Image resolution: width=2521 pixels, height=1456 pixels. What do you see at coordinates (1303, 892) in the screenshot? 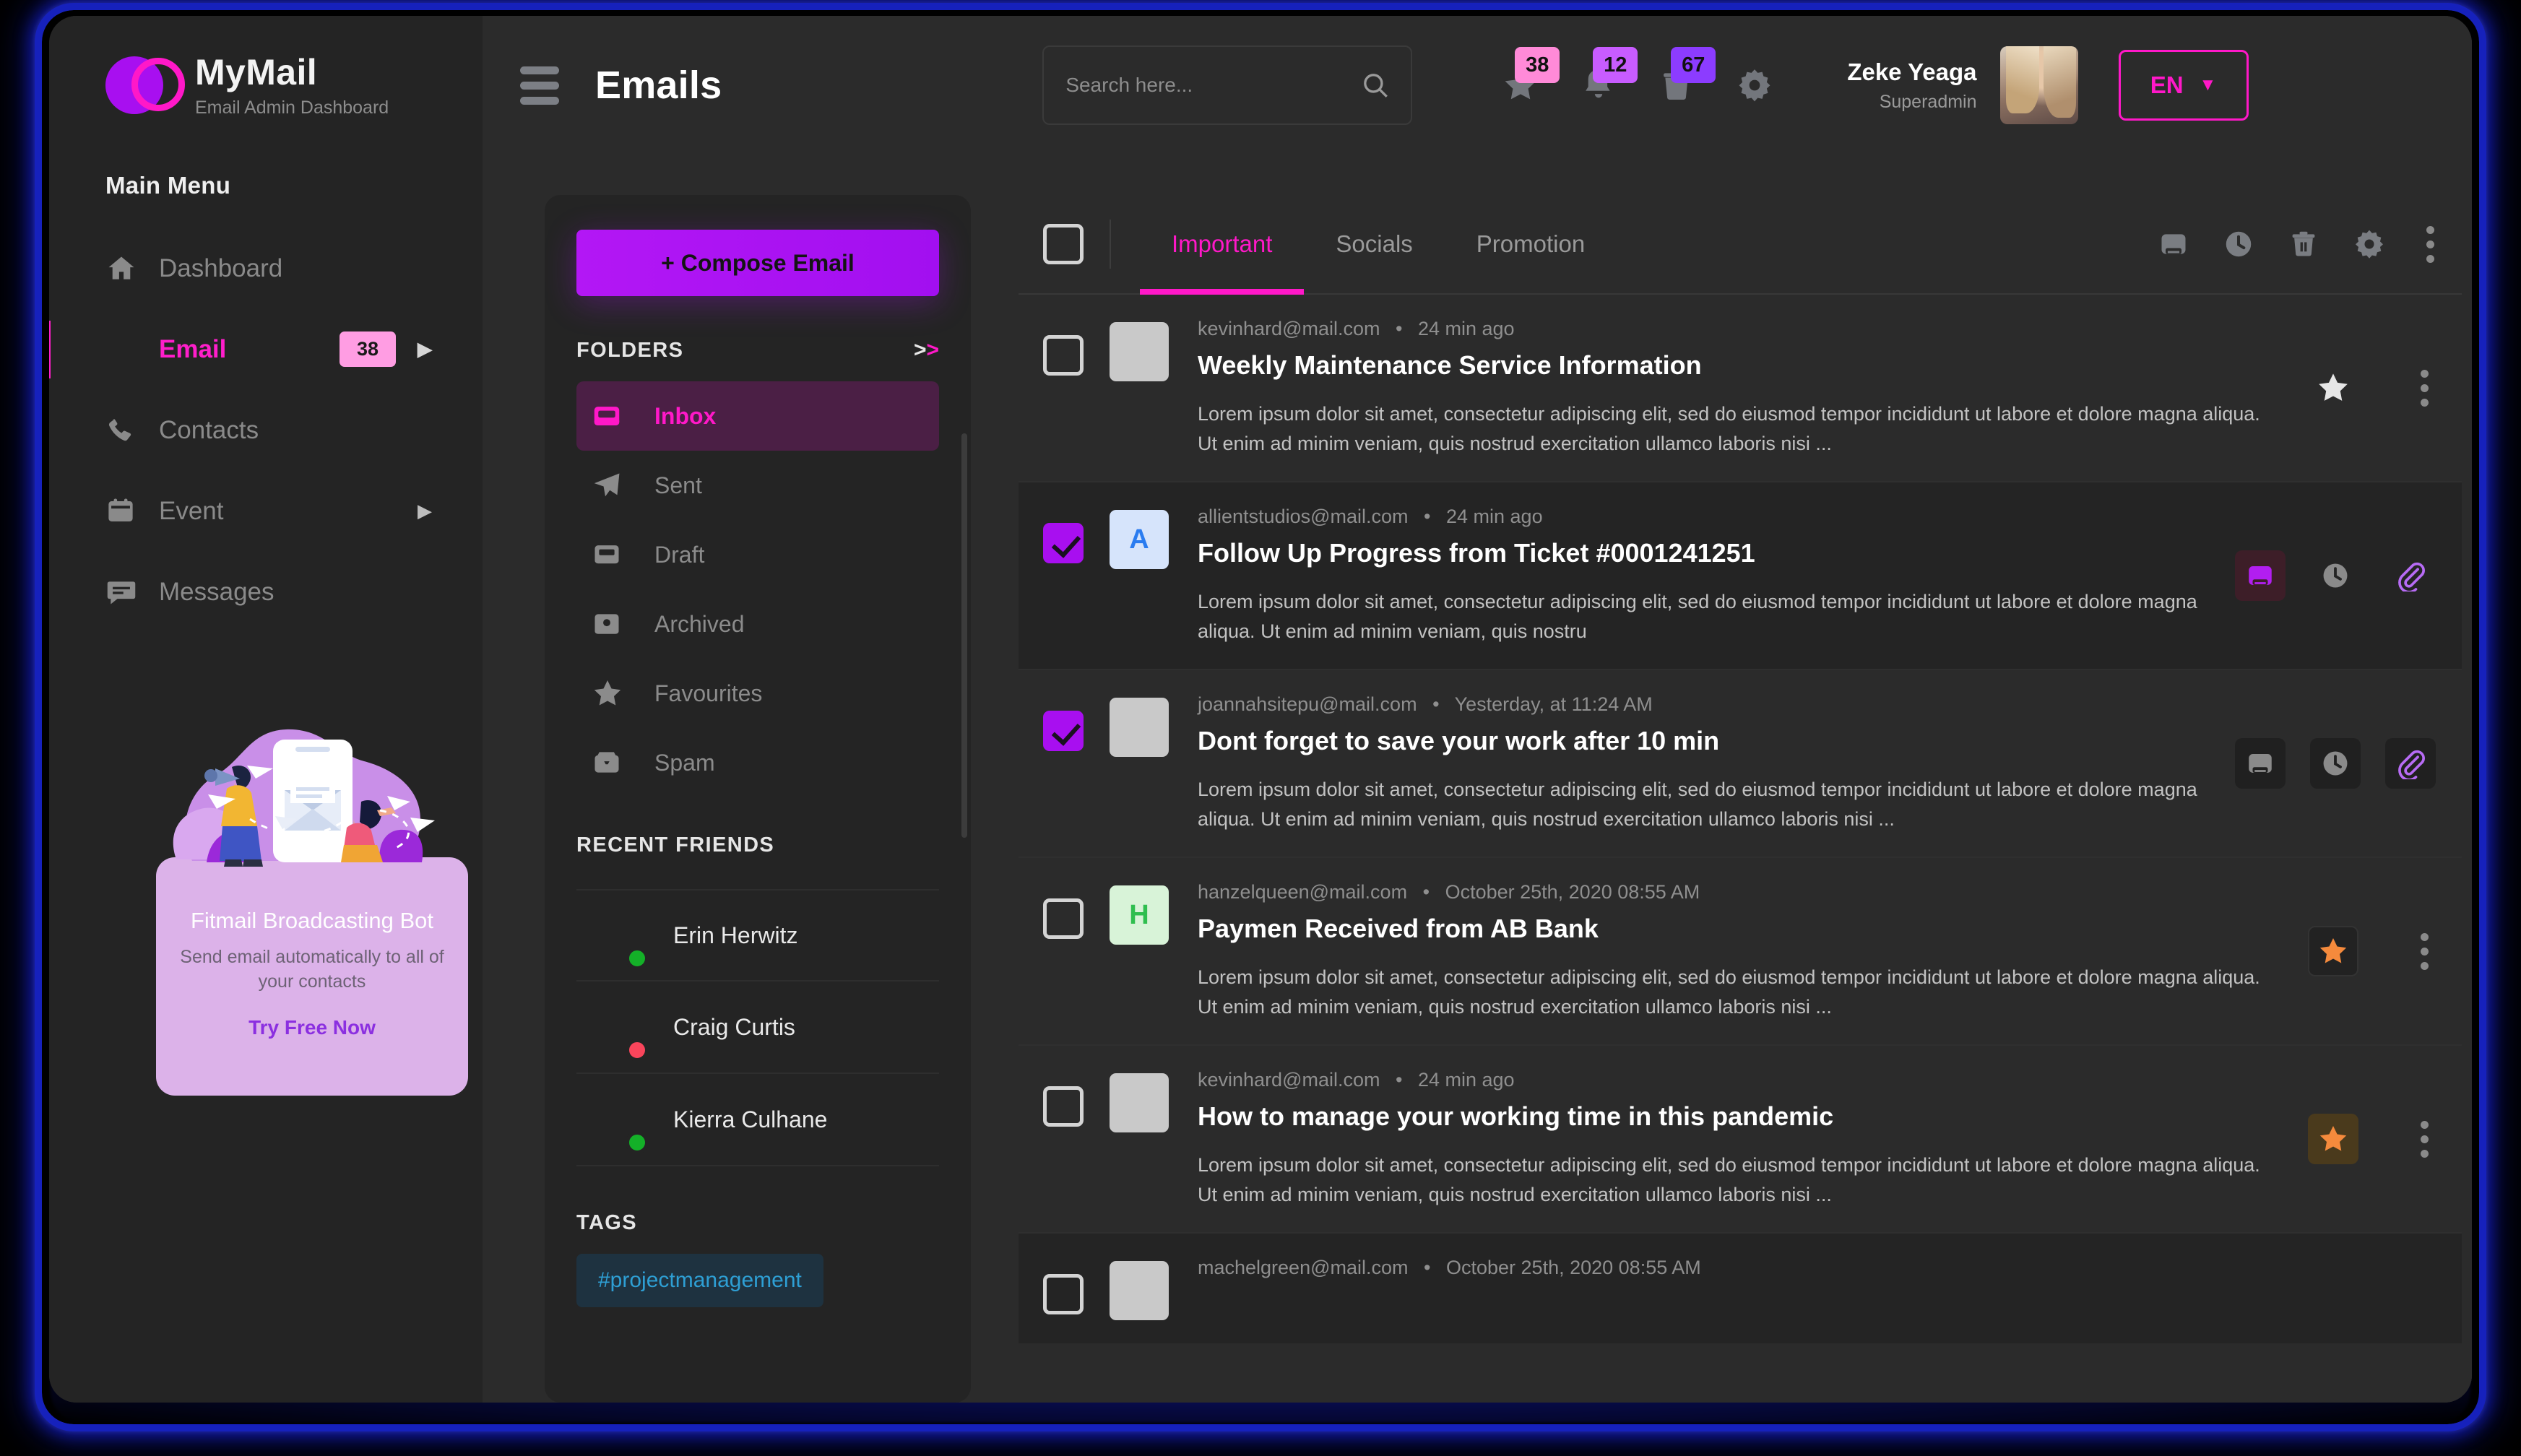
I see `sender-email: hanzelqueen@mail.com` at bounding box center [1303, 892].